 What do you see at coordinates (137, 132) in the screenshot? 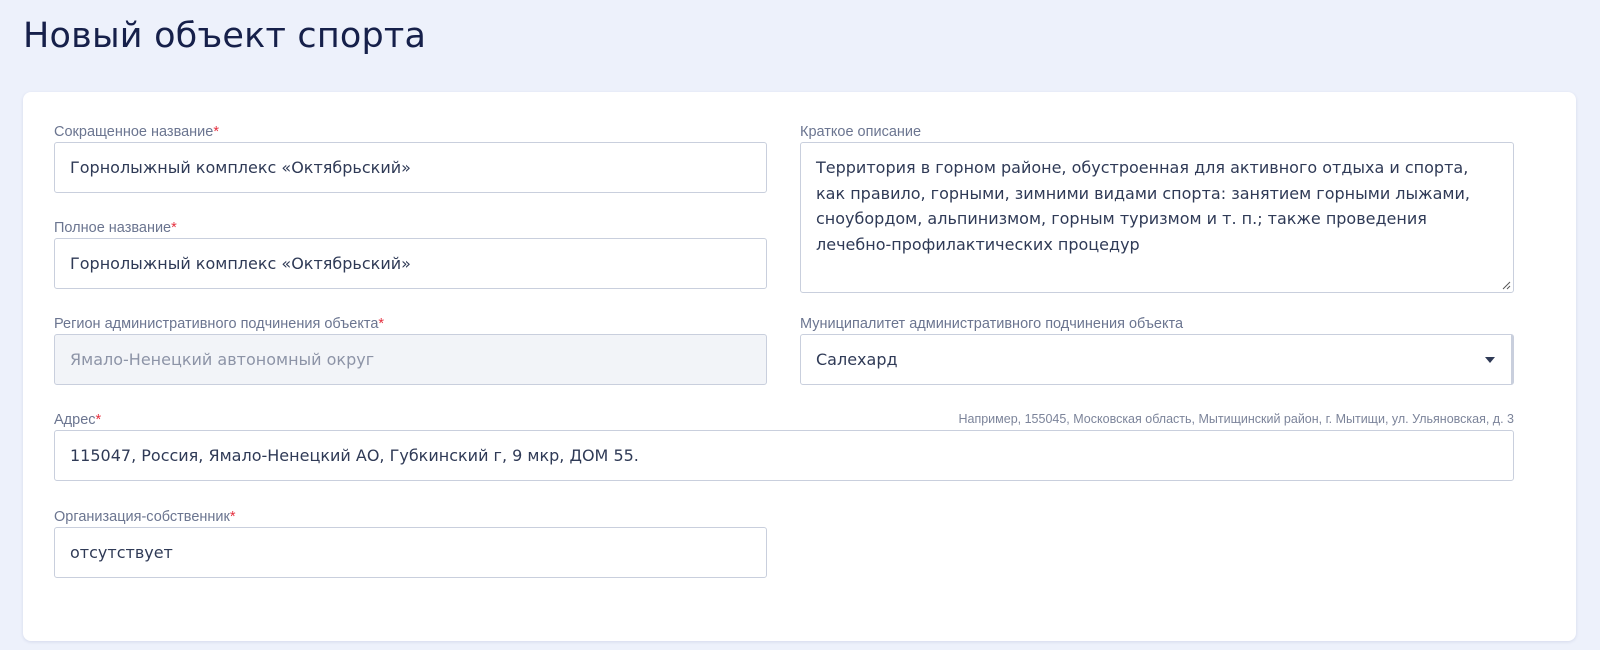
I see `short-name-label: Сокращенное название*` at bounding box center [137, 132].